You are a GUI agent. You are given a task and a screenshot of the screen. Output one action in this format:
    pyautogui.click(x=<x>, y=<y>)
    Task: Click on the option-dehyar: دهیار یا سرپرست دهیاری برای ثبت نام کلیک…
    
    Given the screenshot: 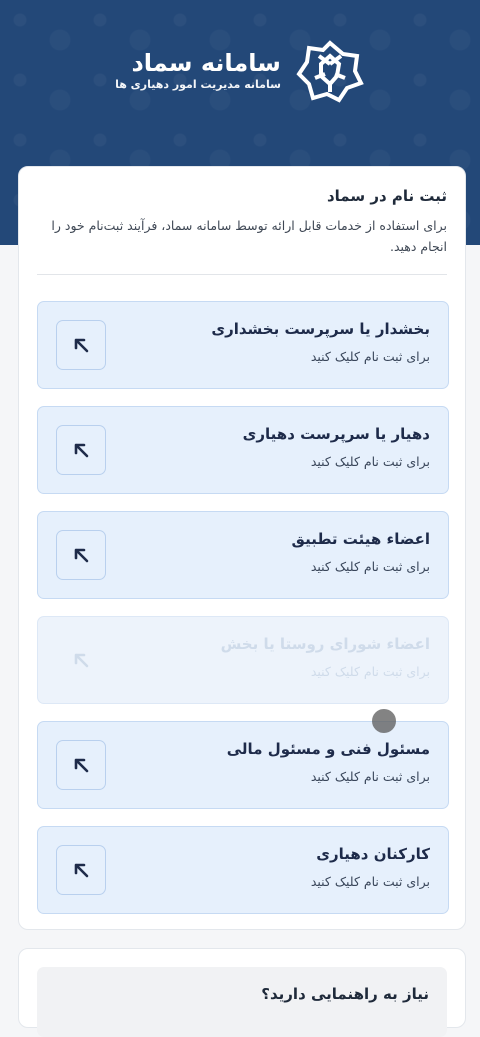 What is the action you would take?
    pyautogui.click(x=243, y=450)
    